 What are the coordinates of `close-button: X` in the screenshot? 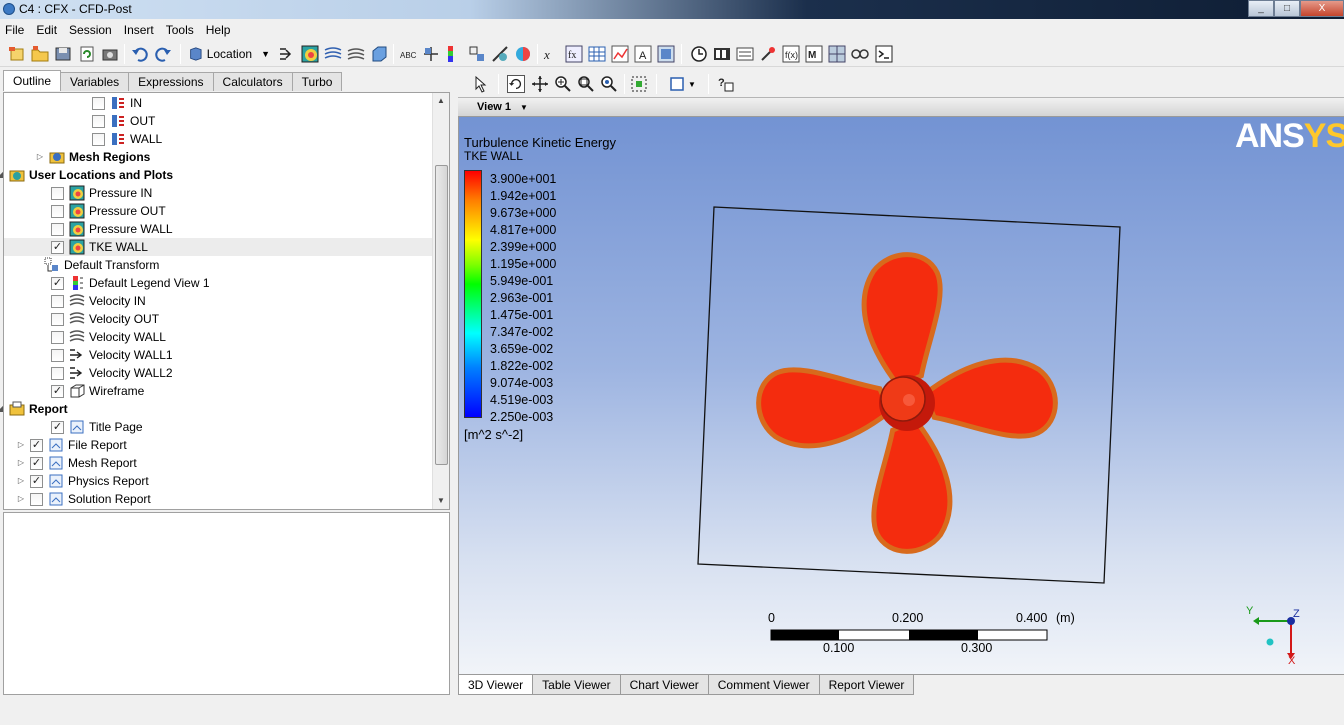 It's located at (1322, 8).